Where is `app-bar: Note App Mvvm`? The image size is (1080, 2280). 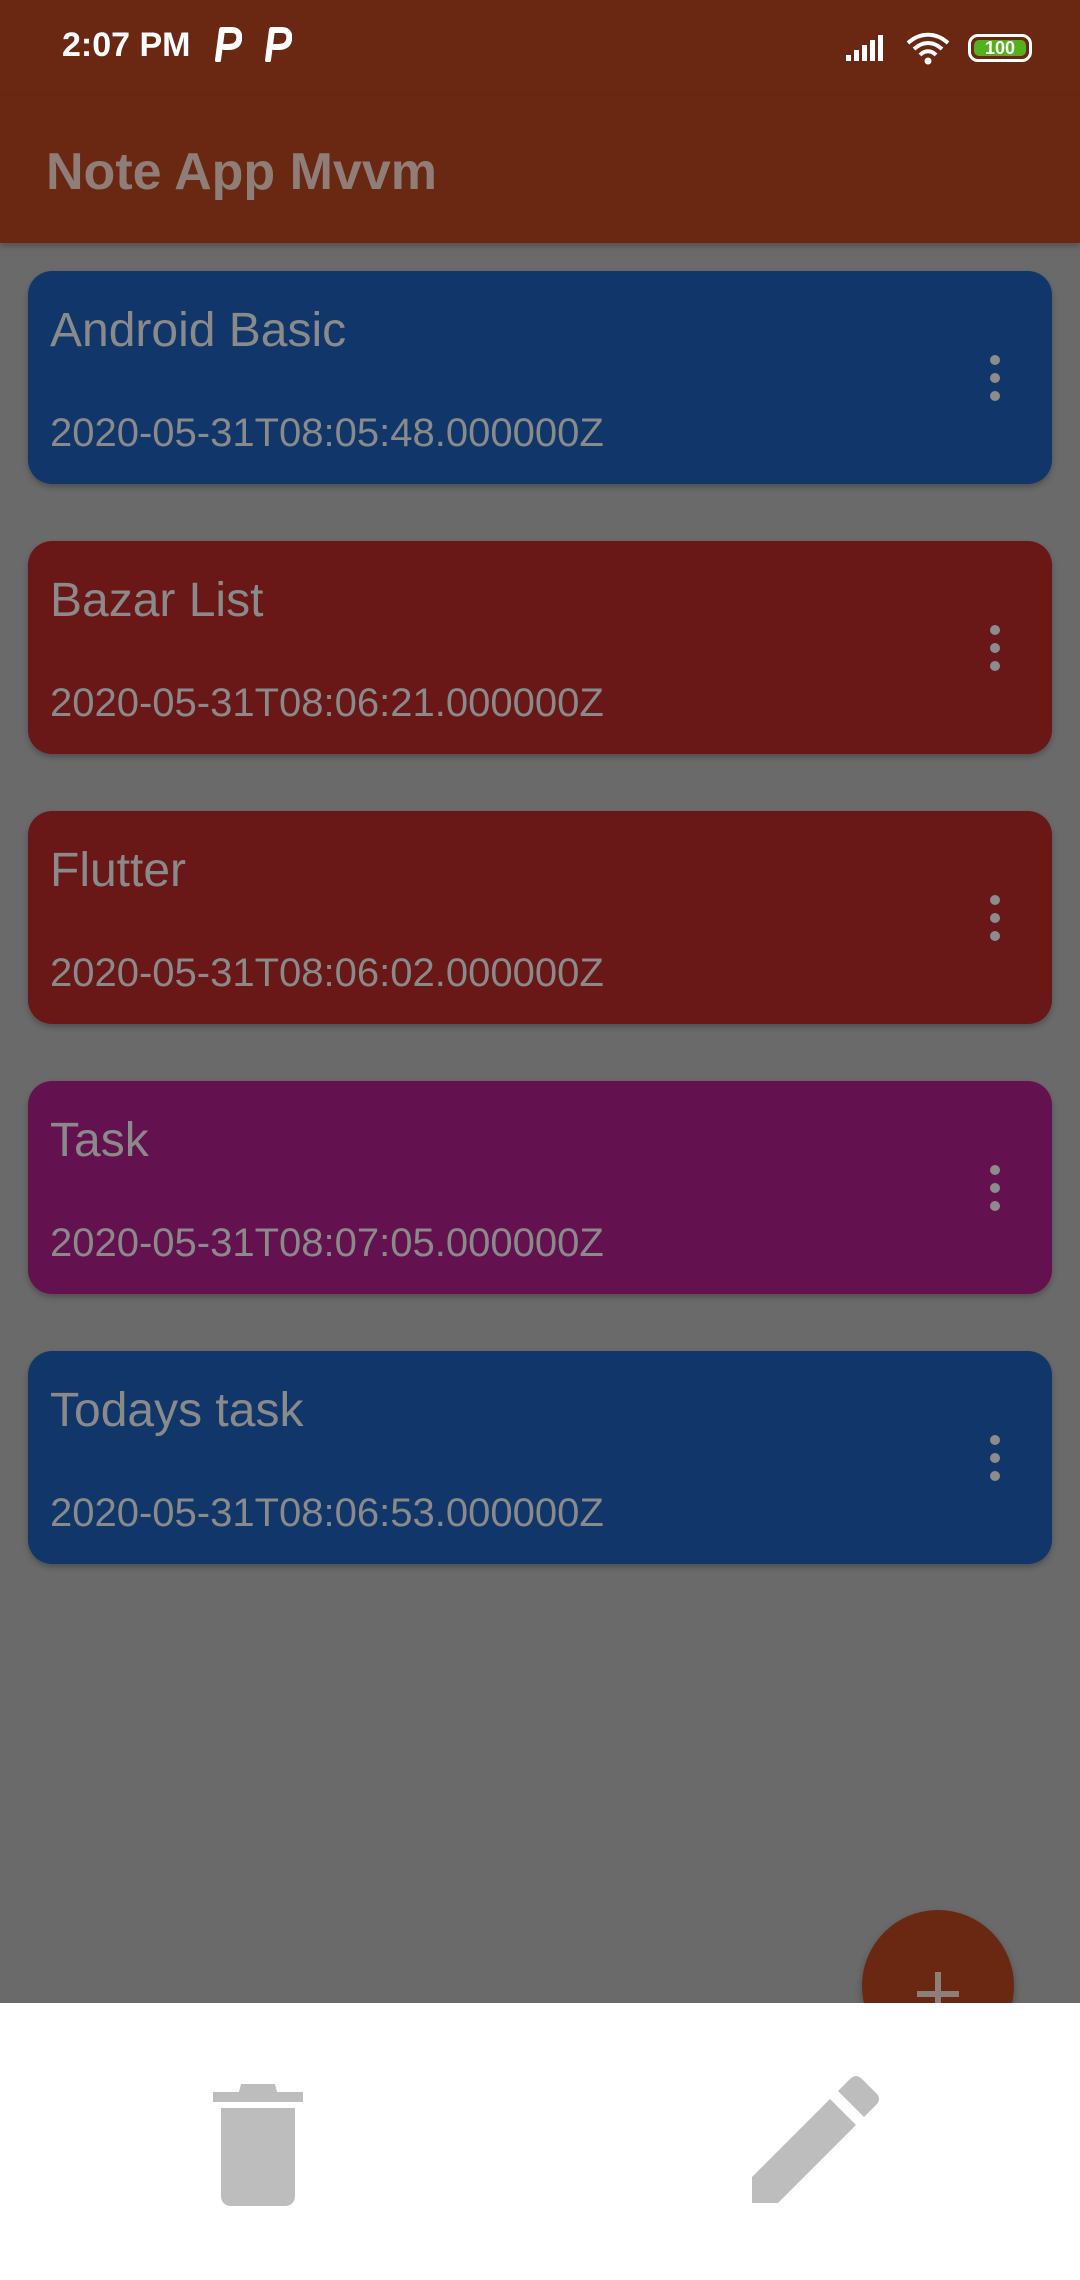 app-bar: Note App Mvvm is located at coordinates (540, 169).